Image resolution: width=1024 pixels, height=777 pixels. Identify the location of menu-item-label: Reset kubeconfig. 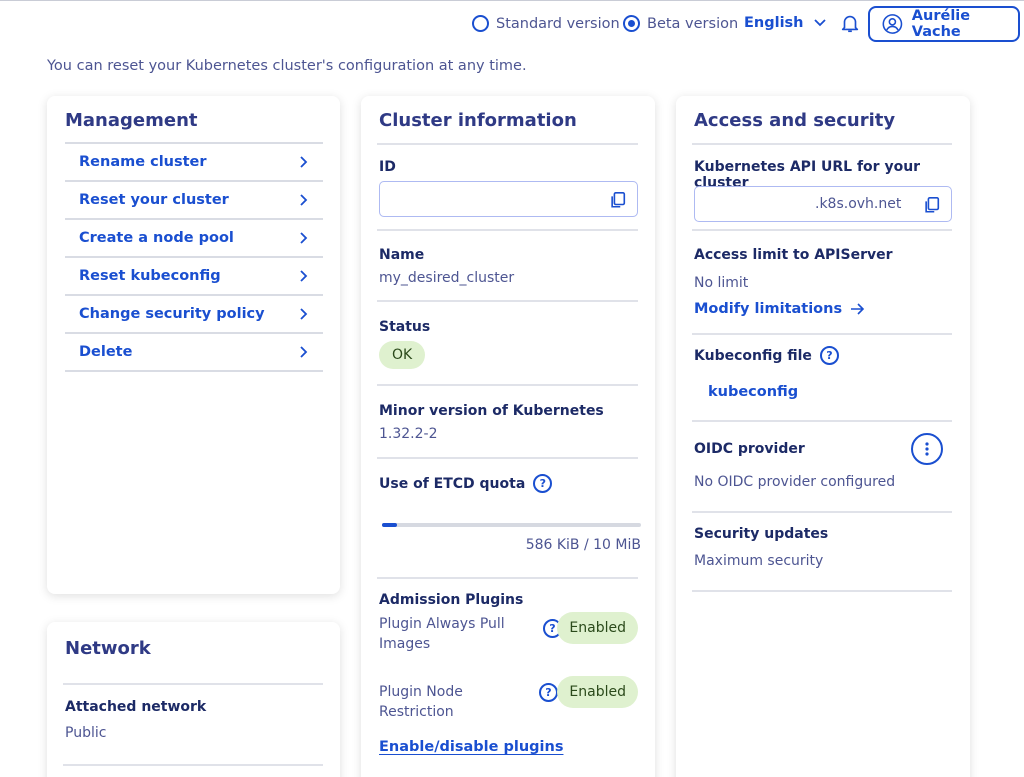
(150, 276).